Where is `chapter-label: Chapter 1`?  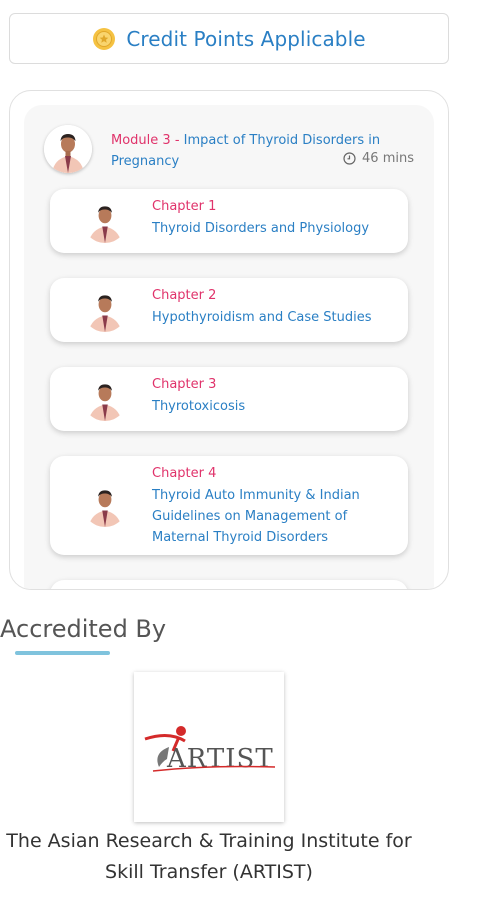
chapter-label: Chapter 1 is located at coordinates (184, 206).